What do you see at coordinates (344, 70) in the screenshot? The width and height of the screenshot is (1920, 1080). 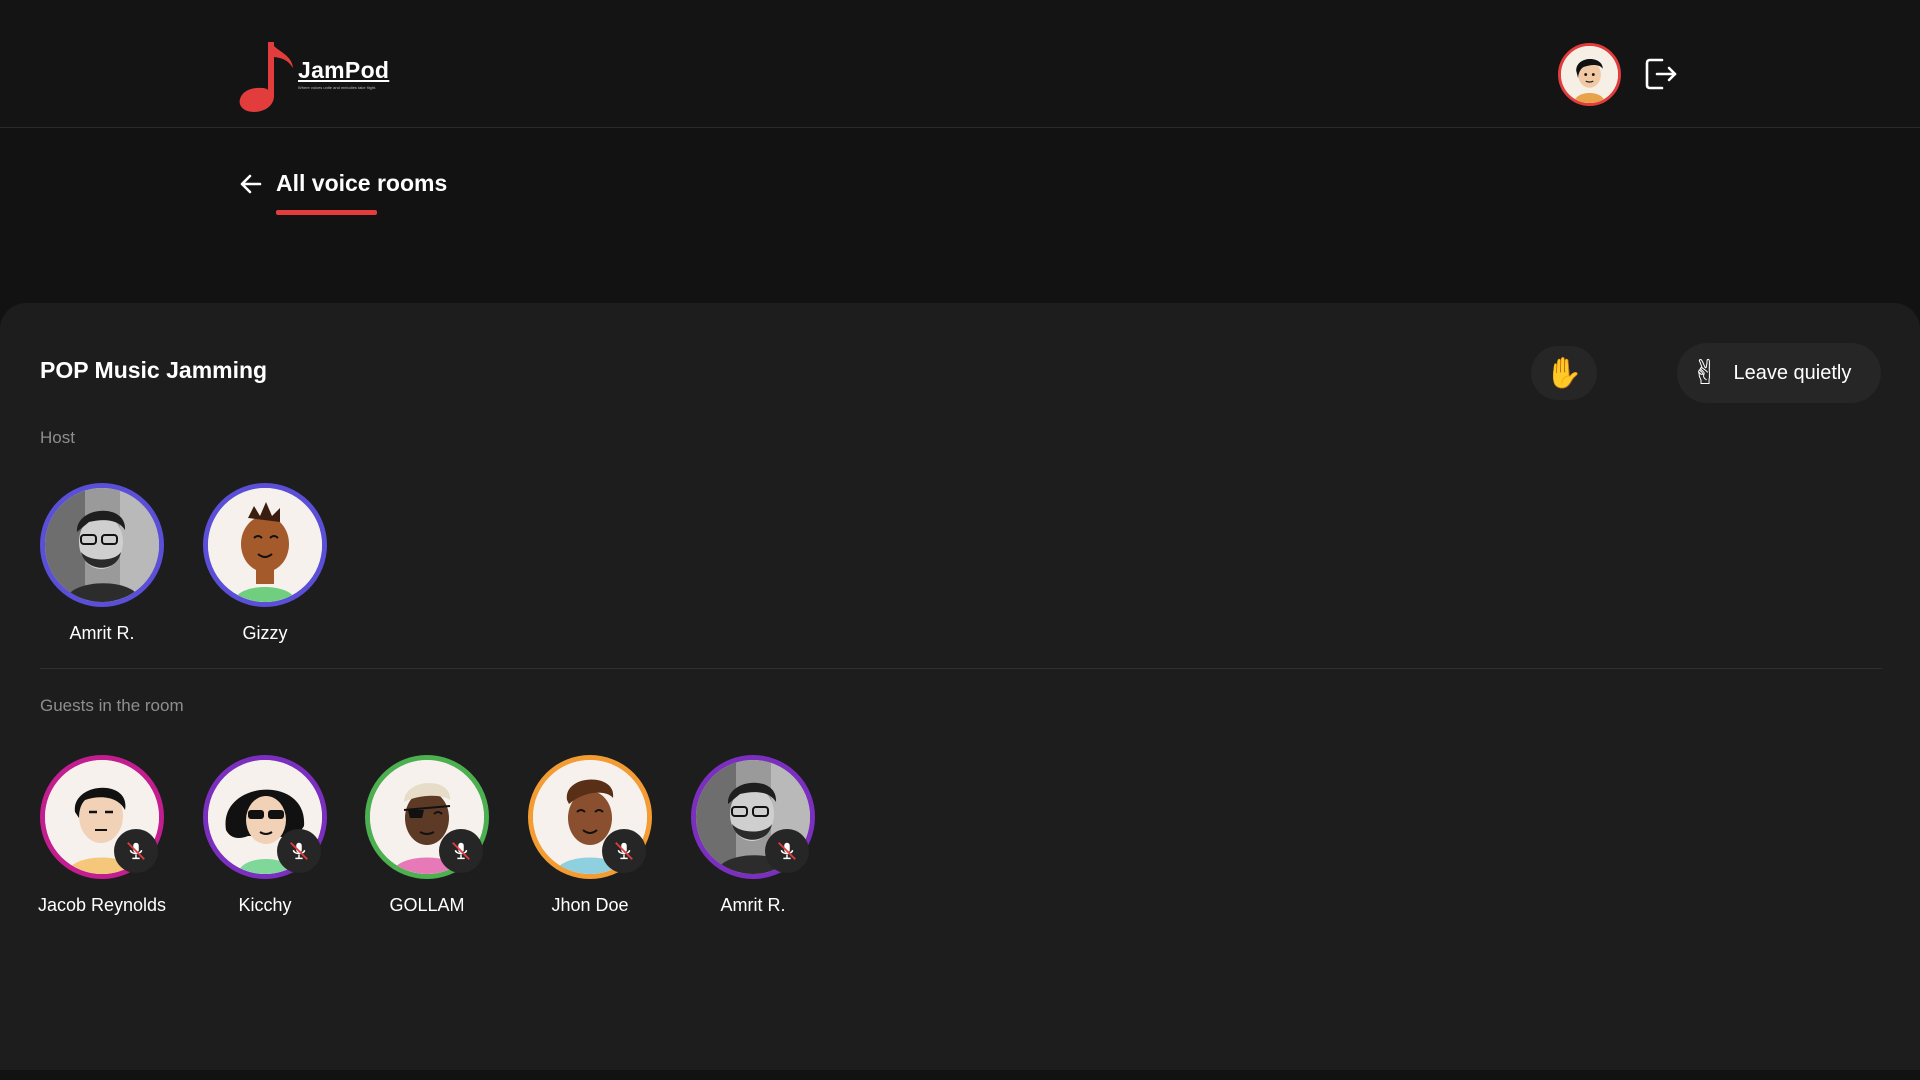 I see `logo-title: JamPod` at bounding box center [344, 70].